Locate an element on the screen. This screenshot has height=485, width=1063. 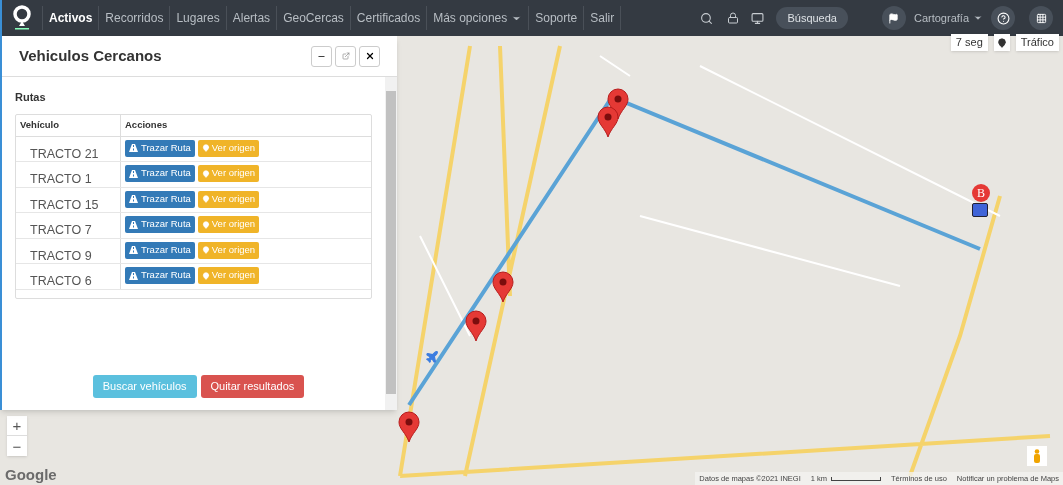
nav-link: Salir is located at coordinates (603, 18).